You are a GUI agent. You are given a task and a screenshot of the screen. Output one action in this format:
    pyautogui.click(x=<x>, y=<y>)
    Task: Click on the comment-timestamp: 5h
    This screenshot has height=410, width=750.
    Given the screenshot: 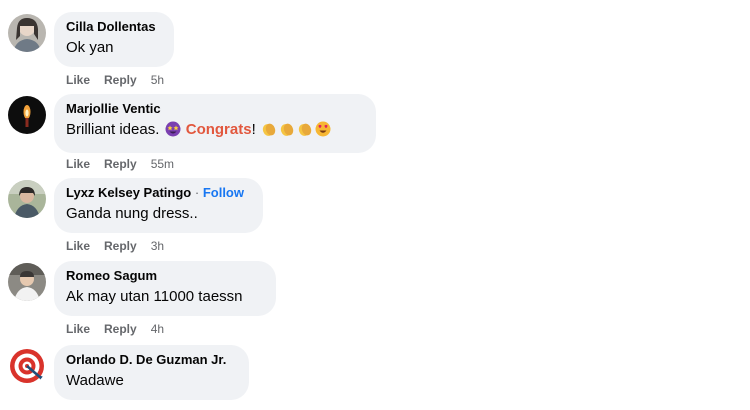 What is the action you would take?
    pyautogui.click(x=157, y=80)
    